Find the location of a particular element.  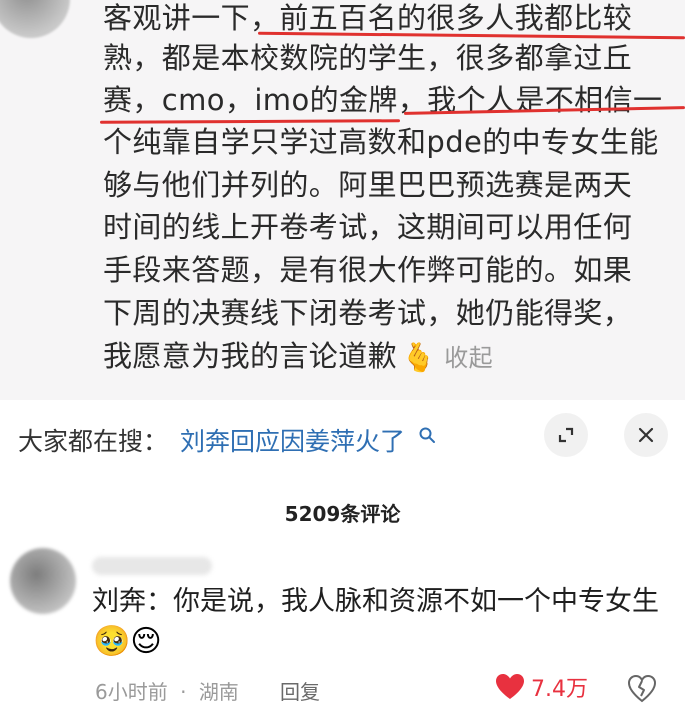

comment-line-6: 时间的线上开卷考试，这期间可以用任何 is located at coordinates (368, 227).